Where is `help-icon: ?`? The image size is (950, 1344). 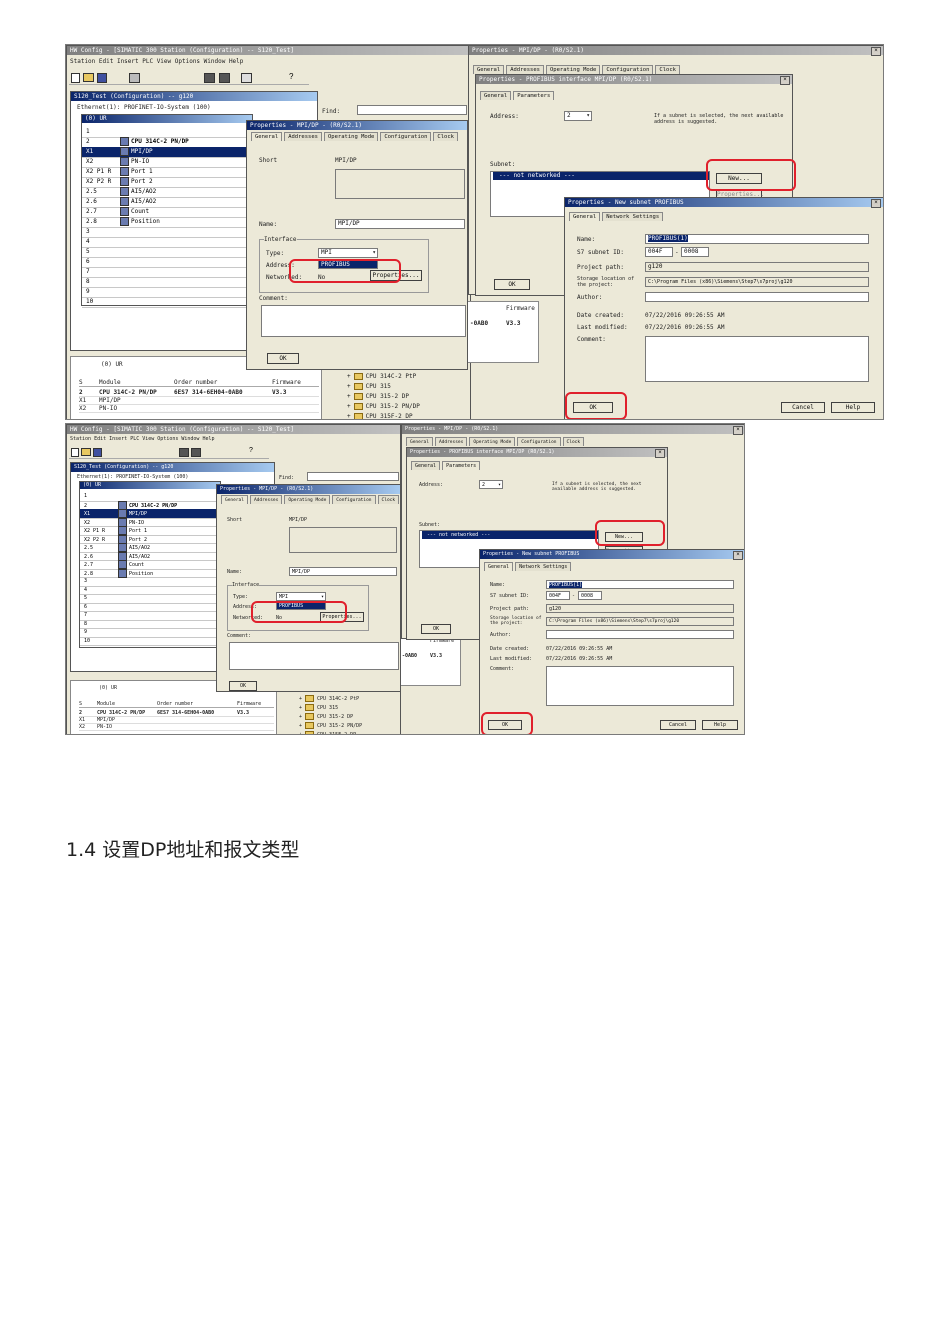
help-icon: ? is located at coordinates (251, 450).